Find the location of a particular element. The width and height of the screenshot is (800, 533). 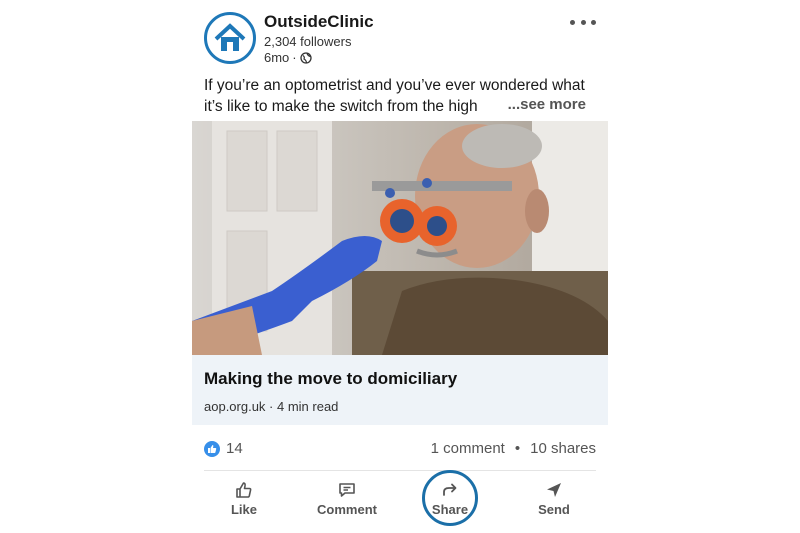

divider is located at coordinates (400, 470).